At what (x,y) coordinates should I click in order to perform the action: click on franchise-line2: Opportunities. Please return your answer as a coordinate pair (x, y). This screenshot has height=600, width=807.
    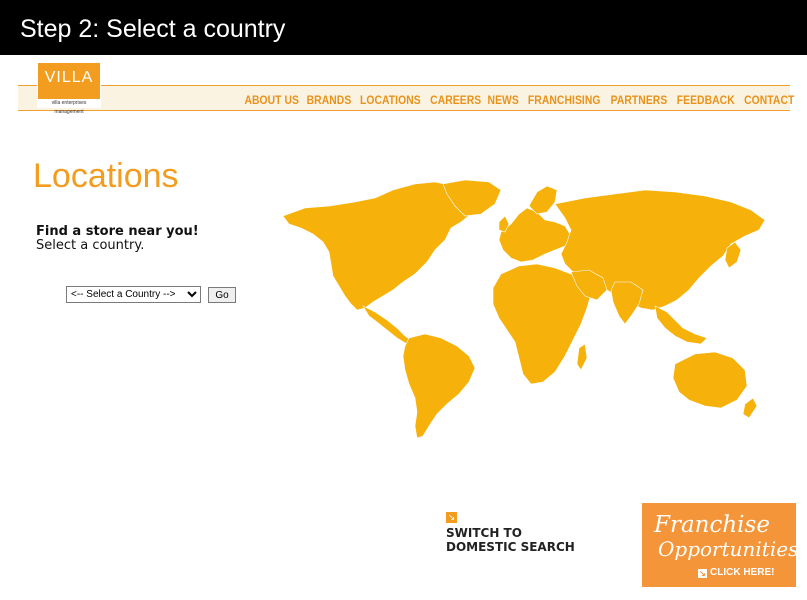
    Looking at the image, I should click on (728, 549).